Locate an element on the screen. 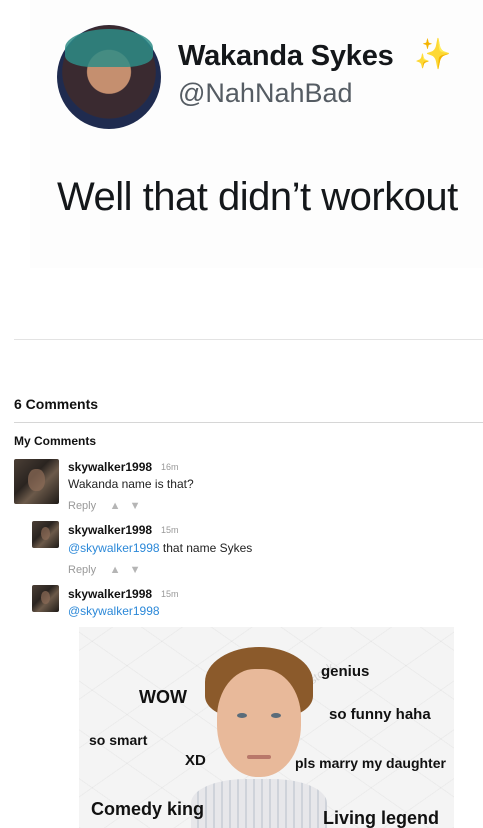 Image resolution: width=483 pixels, height=828 pixels. comment-body: Wakanda name is that? is located at coordinates (131, 484).